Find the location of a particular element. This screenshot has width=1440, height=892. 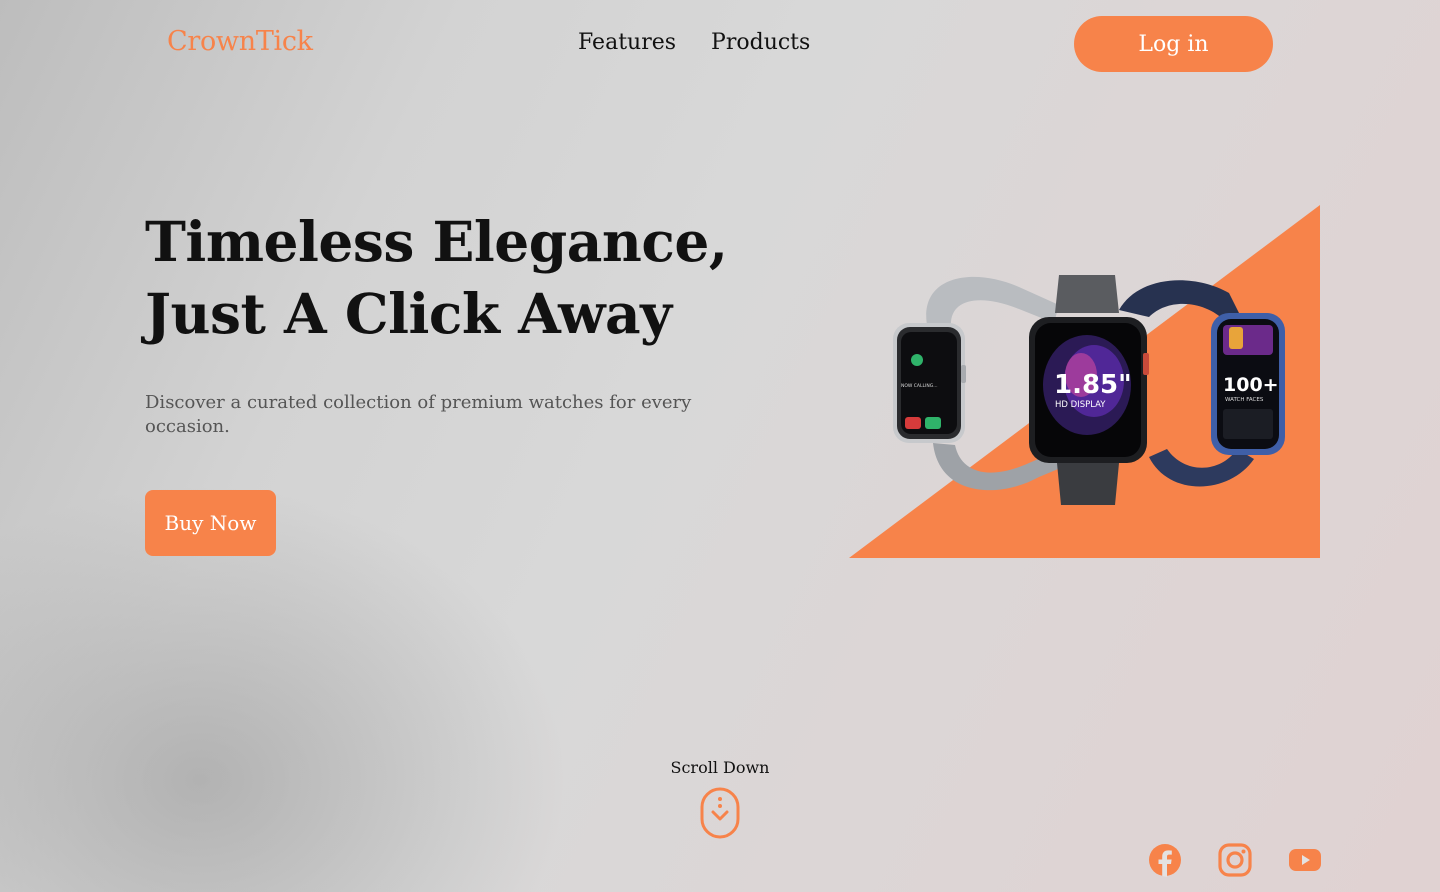

watch-right-caption: WATCH FACES is located at coordinates (1244, 400).